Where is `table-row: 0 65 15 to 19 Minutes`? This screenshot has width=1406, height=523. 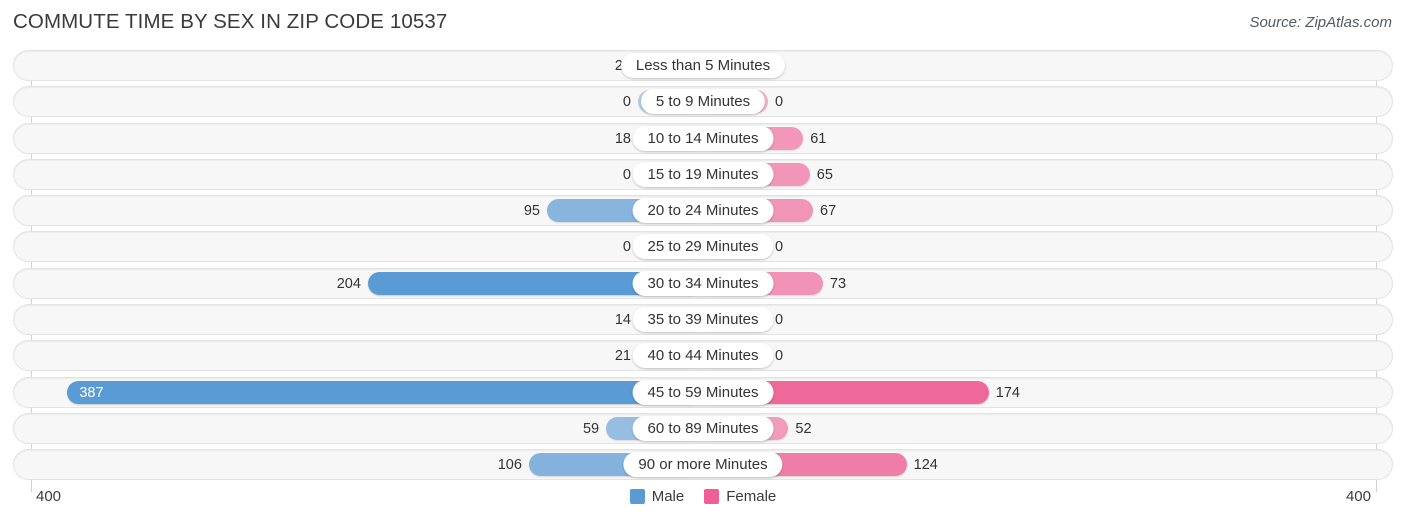
table-row: 0 65 15 to 19 Minutes is located at coordinates (703, 174).